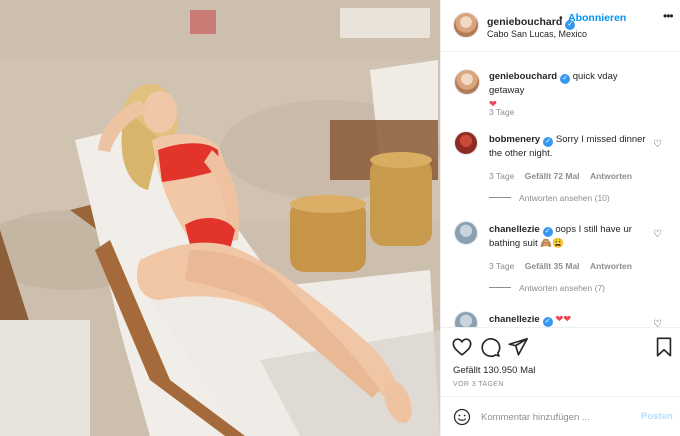 This screenshot has width=680, height=436. I want to click on view-replies-label: Antworten ansehen (10), so click(564, 198).